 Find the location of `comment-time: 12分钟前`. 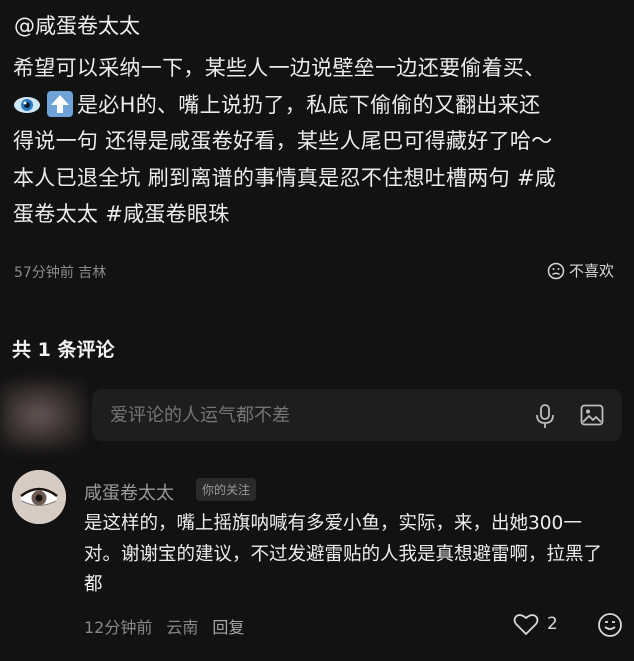

comment-time: 12分钟前 is located at coordinates (118, 627).